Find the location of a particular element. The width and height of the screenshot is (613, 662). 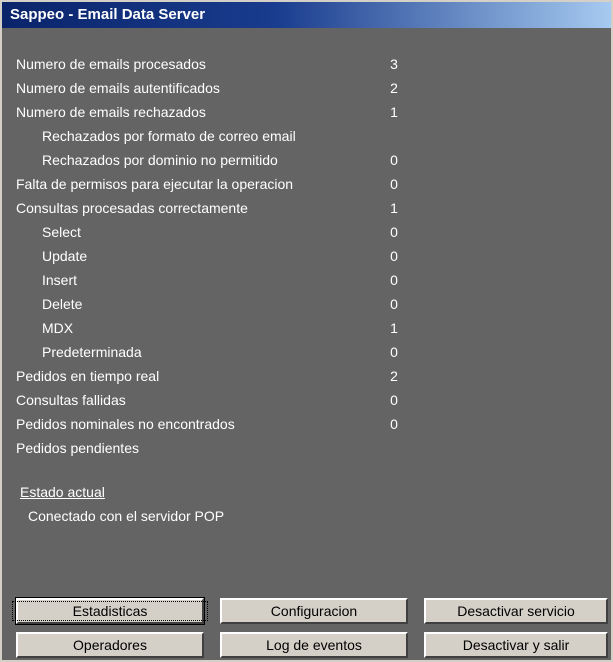

stat-label: Pedidos pendientes is located at coordinates (77, 448).